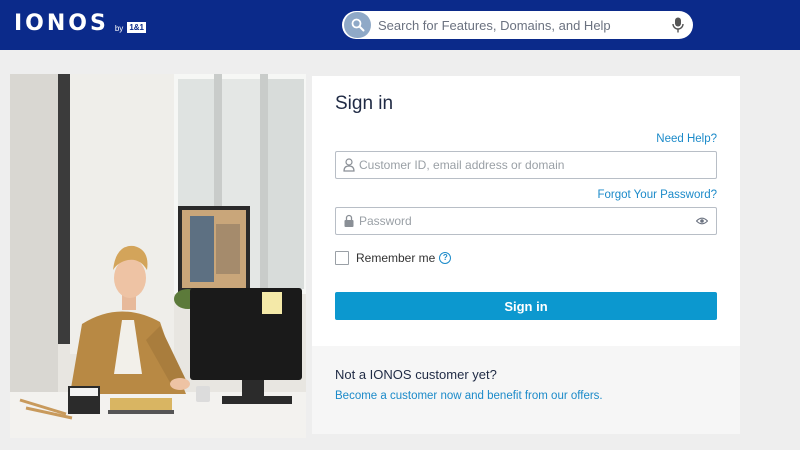 The image size is (800, 450). I want to click on eye-icon, so click(702, 221).